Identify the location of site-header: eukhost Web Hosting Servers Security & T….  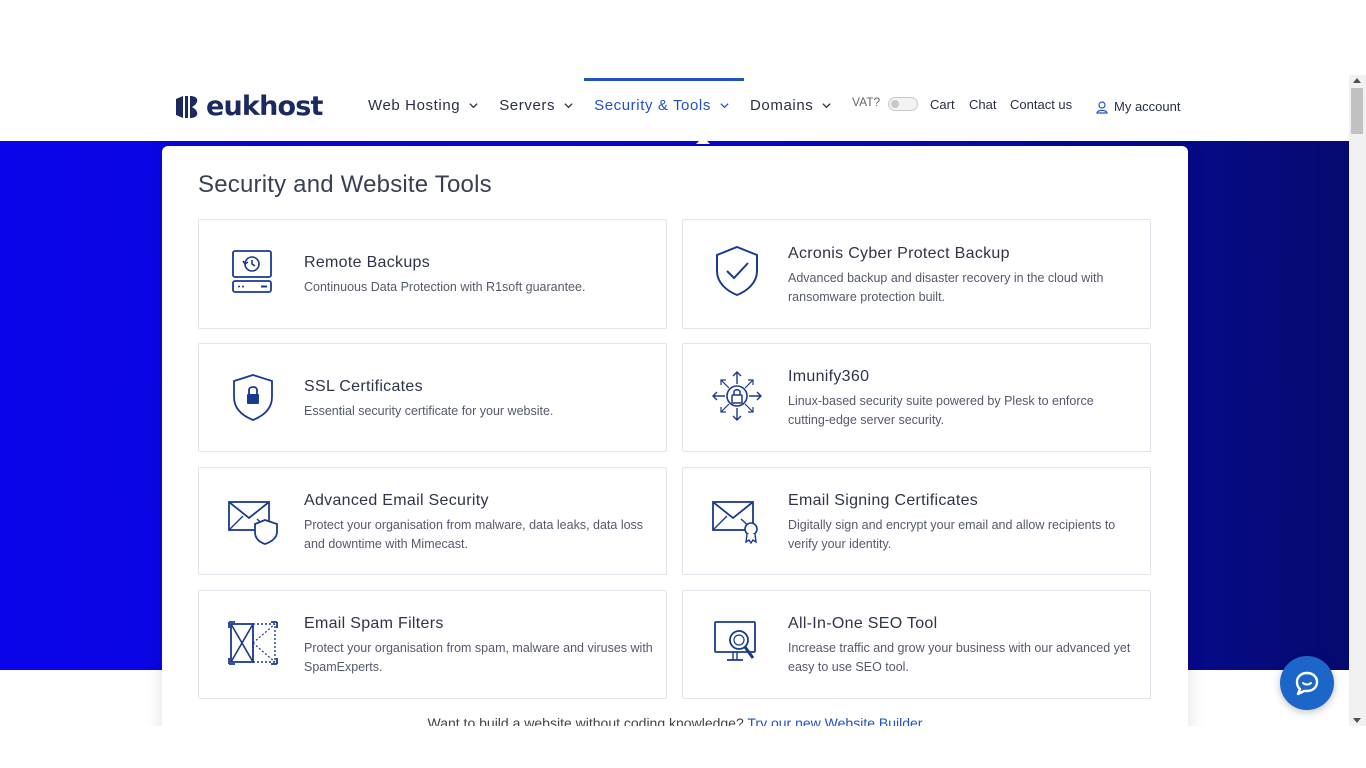
(674, 109).